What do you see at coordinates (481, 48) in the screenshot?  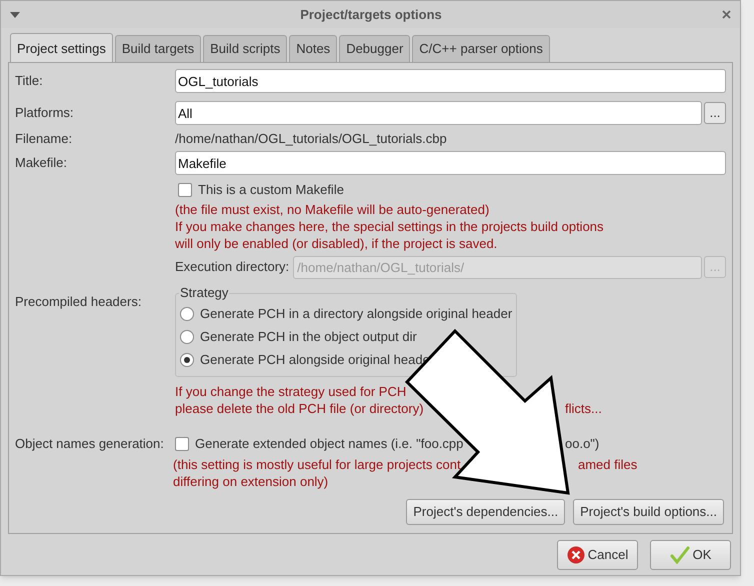 I see `tab: C/C++ parser options` at bounding box center [481, 48].